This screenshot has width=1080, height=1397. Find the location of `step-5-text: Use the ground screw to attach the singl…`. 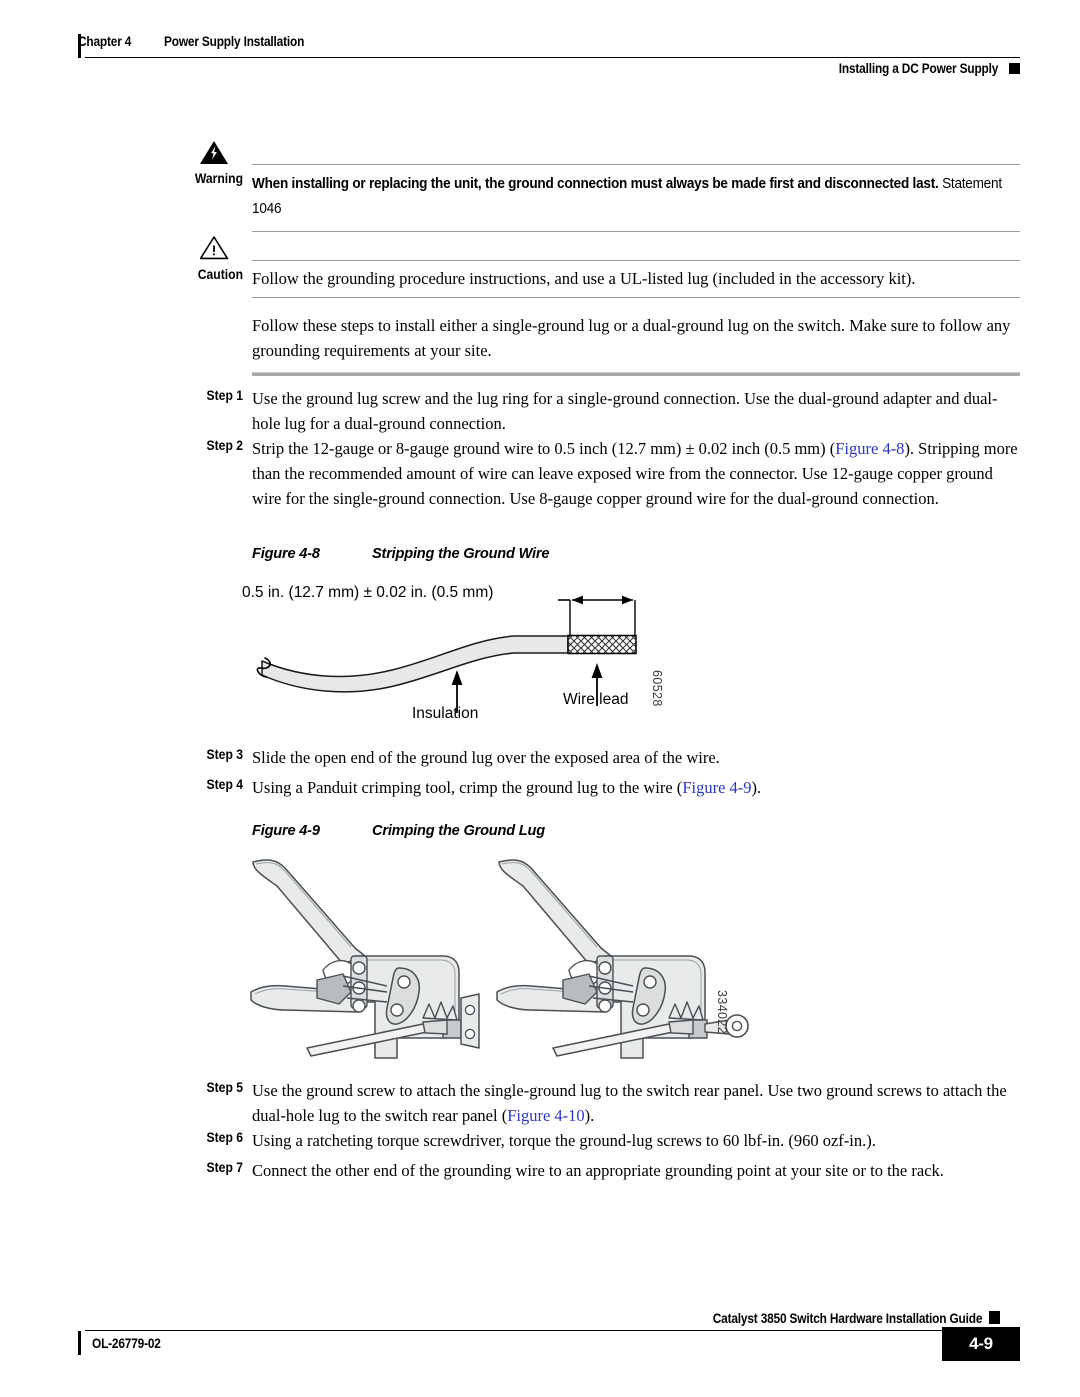

step-5-text: Use the ground screw to attach the singl… is located at coordinates (629, 1103).